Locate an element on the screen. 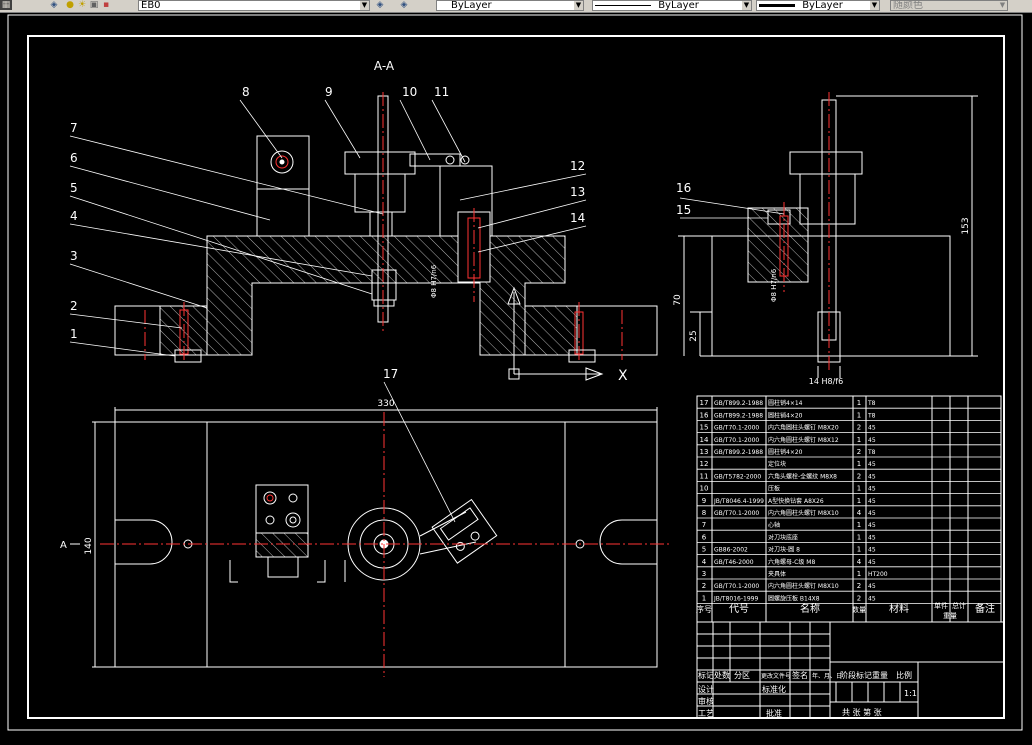 The image size is (1032, 745). ucs-x-label: X is located at coordinates (623, 376).